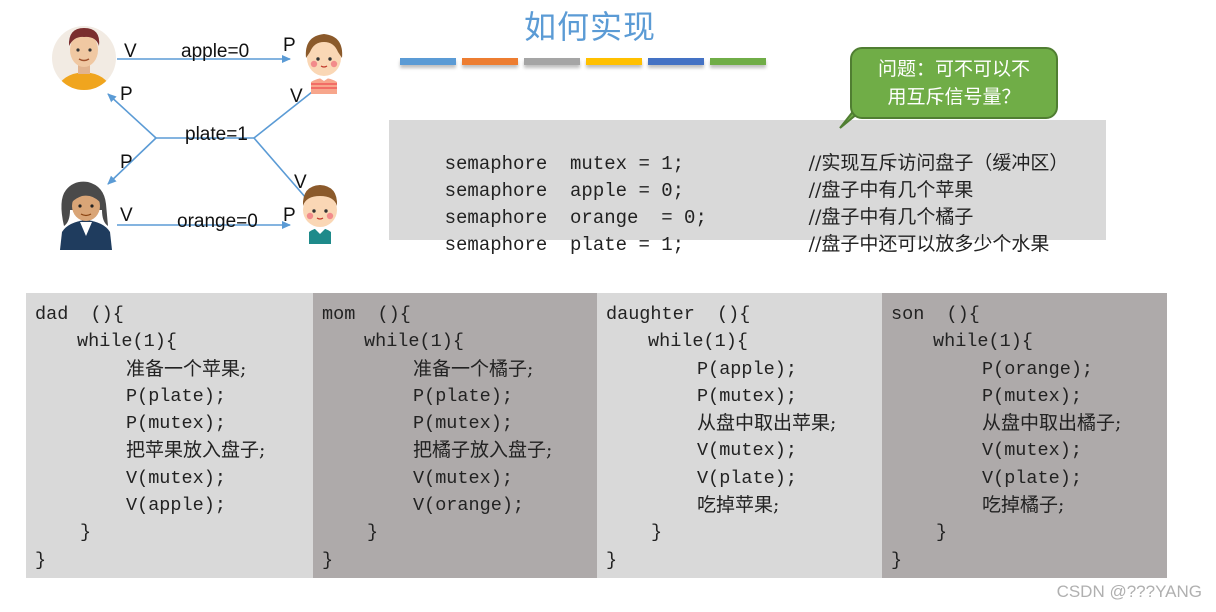 The image size is (1216, 612). I want to click on op-son-plate: V, so click(300, 182).